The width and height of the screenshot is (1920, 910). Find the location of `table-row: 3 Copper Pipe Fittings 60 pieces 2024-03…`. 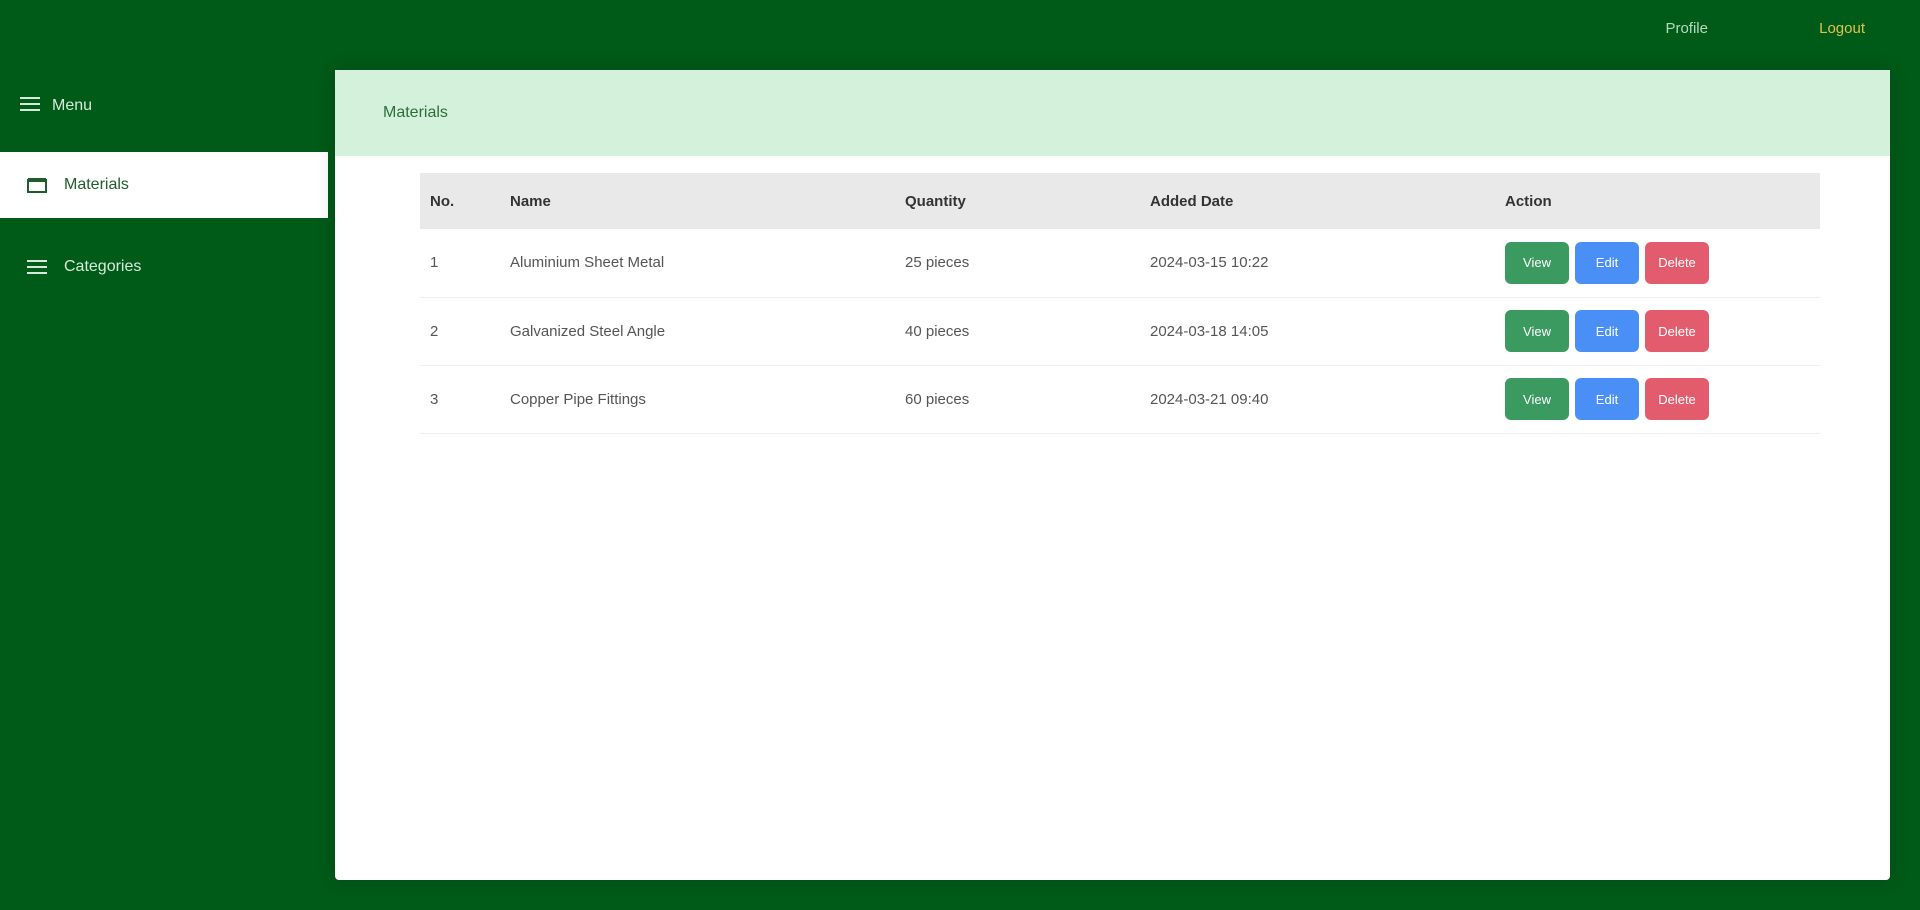

table-row: 3 Copper Pipe Fittings 60 pieces 2024-03… is located at coordinates (1120, 399).